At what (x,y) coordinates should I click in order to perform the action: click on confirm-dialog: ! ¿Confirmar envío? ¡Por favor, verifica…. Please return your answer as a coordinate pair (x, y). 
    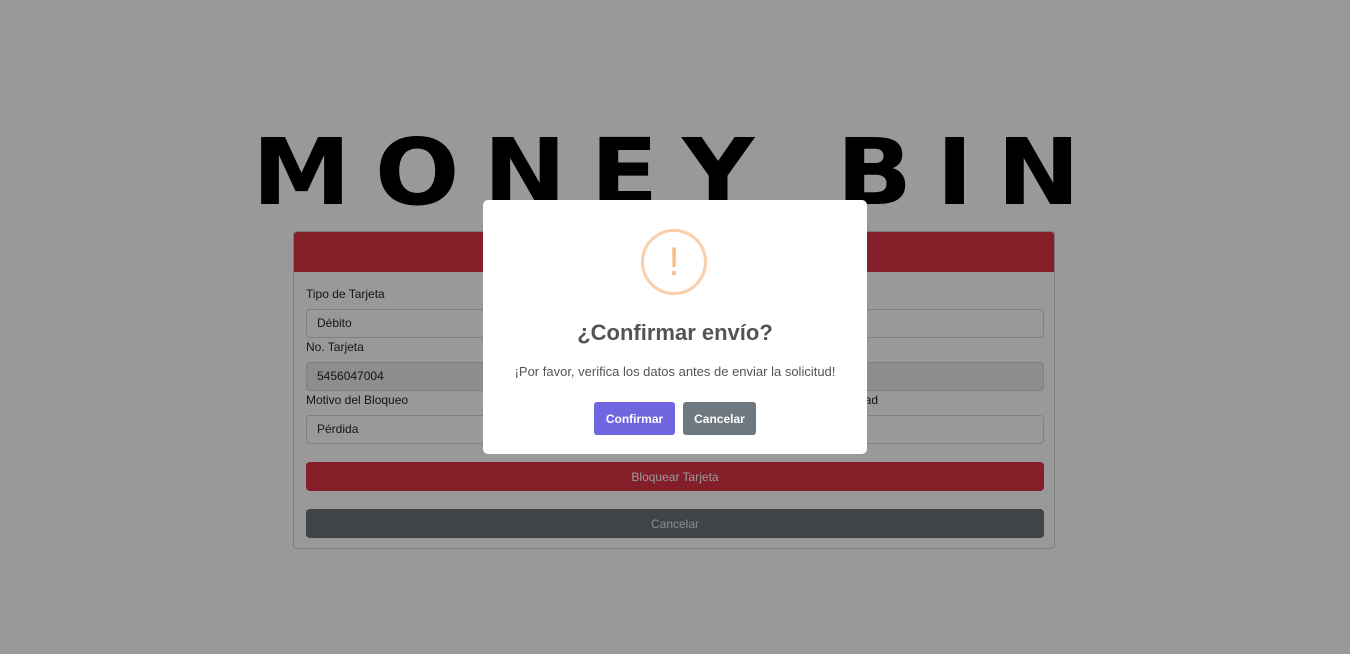
    Looking at the image, I should click on (675, 327).